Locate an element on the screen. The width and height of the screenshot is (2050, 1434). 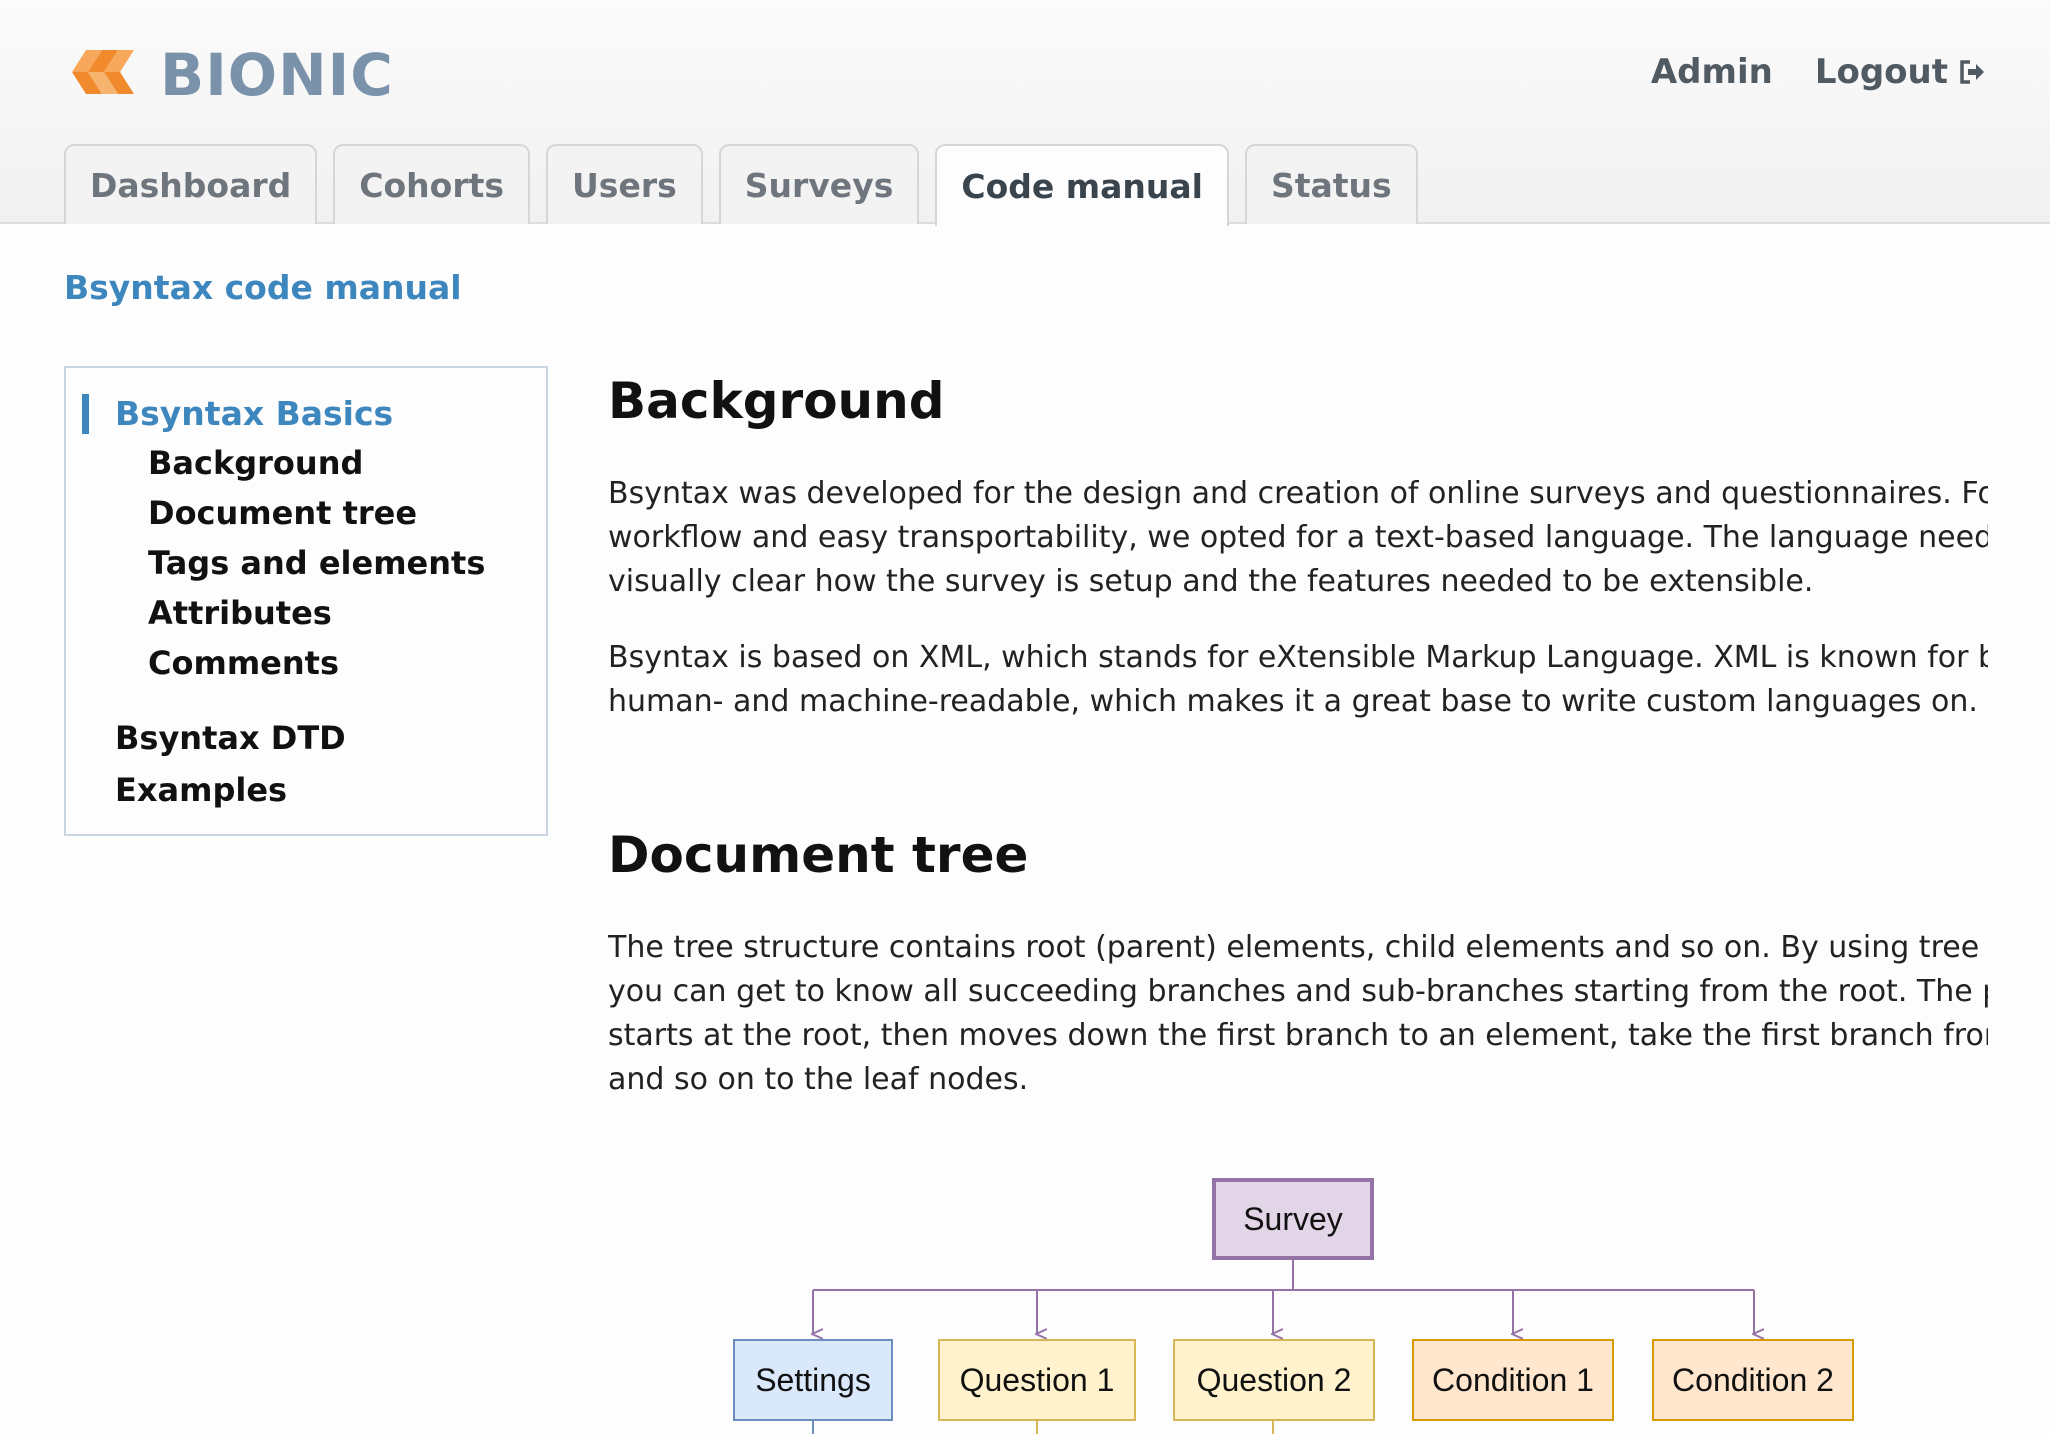
tree-node-condition-2: Condition 2 is located at coordinates (1753, 1380).